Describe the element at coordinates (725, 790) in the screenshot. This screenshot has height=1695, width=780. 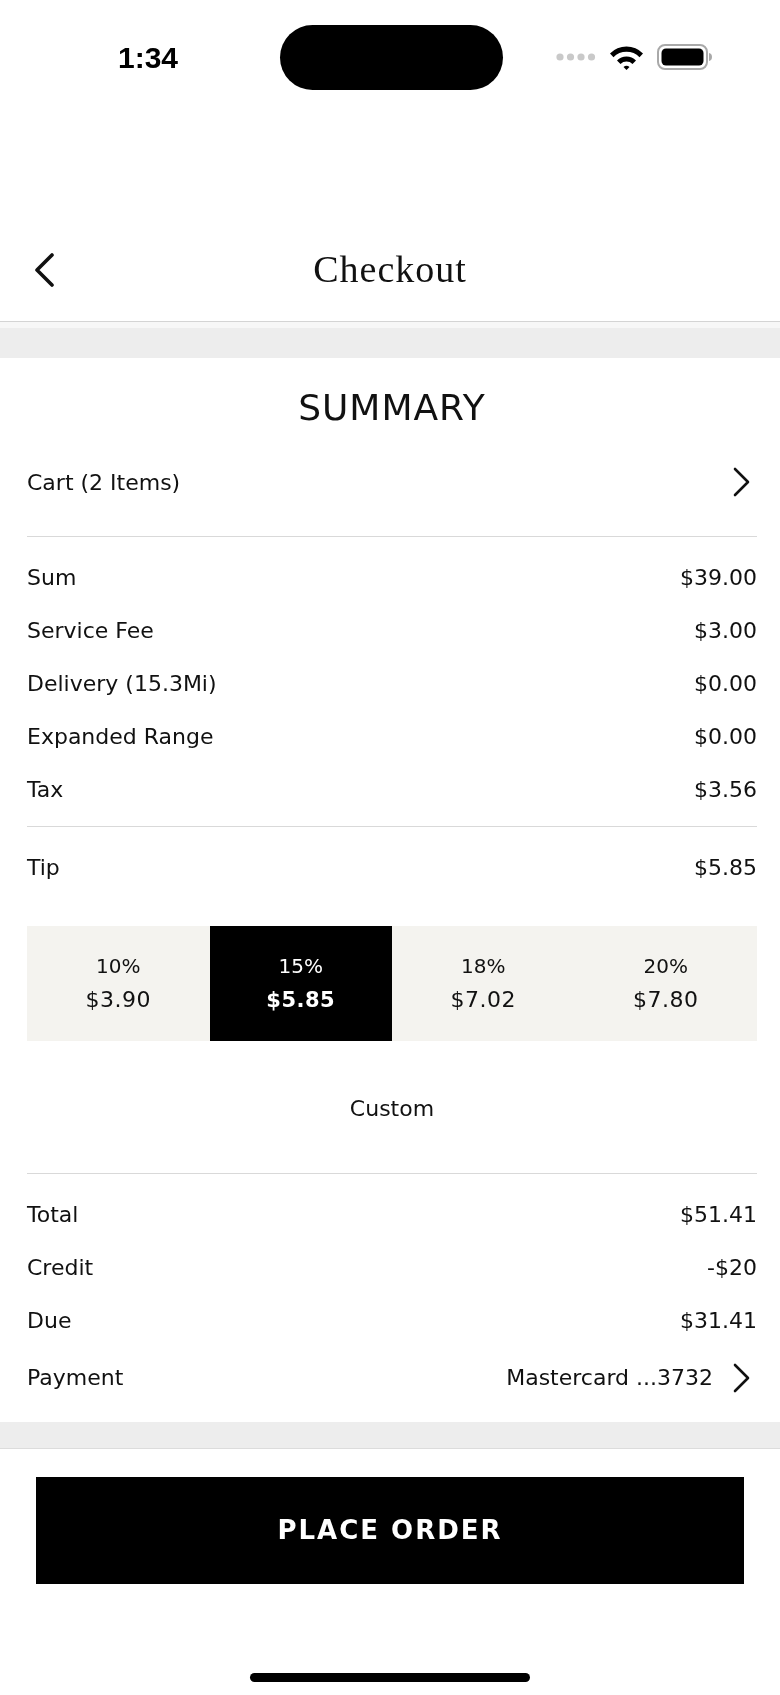
I see `charge-amount: $3.56` at that location.